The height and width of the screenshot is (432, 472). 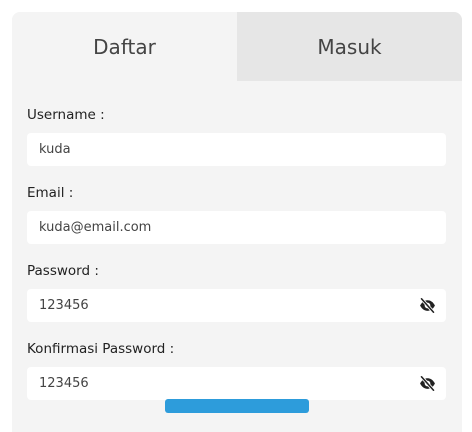 I want to click on confirm-password-input, so click(x=218, y=383).